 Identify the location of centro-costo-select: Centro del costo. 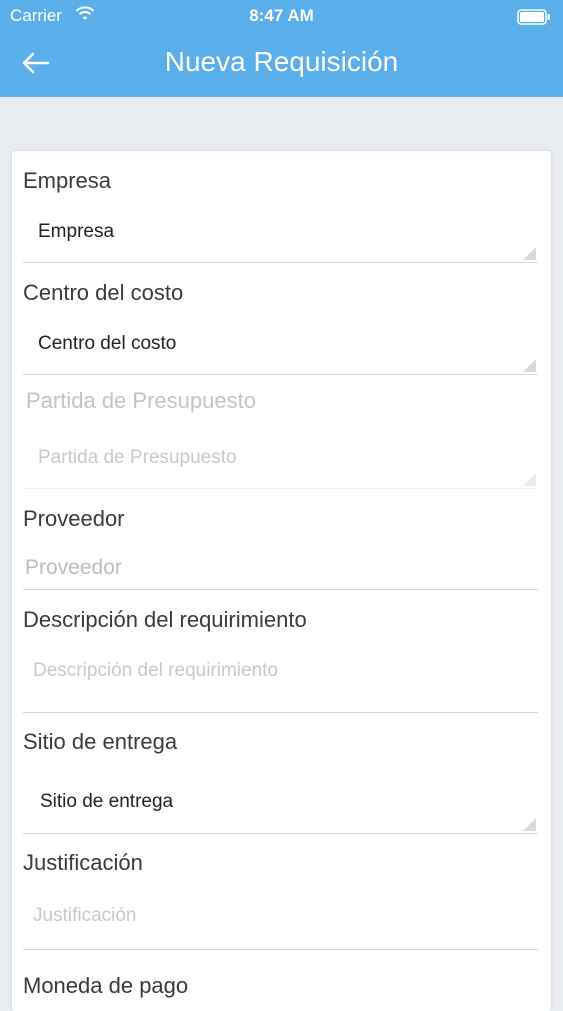
(280, 348).